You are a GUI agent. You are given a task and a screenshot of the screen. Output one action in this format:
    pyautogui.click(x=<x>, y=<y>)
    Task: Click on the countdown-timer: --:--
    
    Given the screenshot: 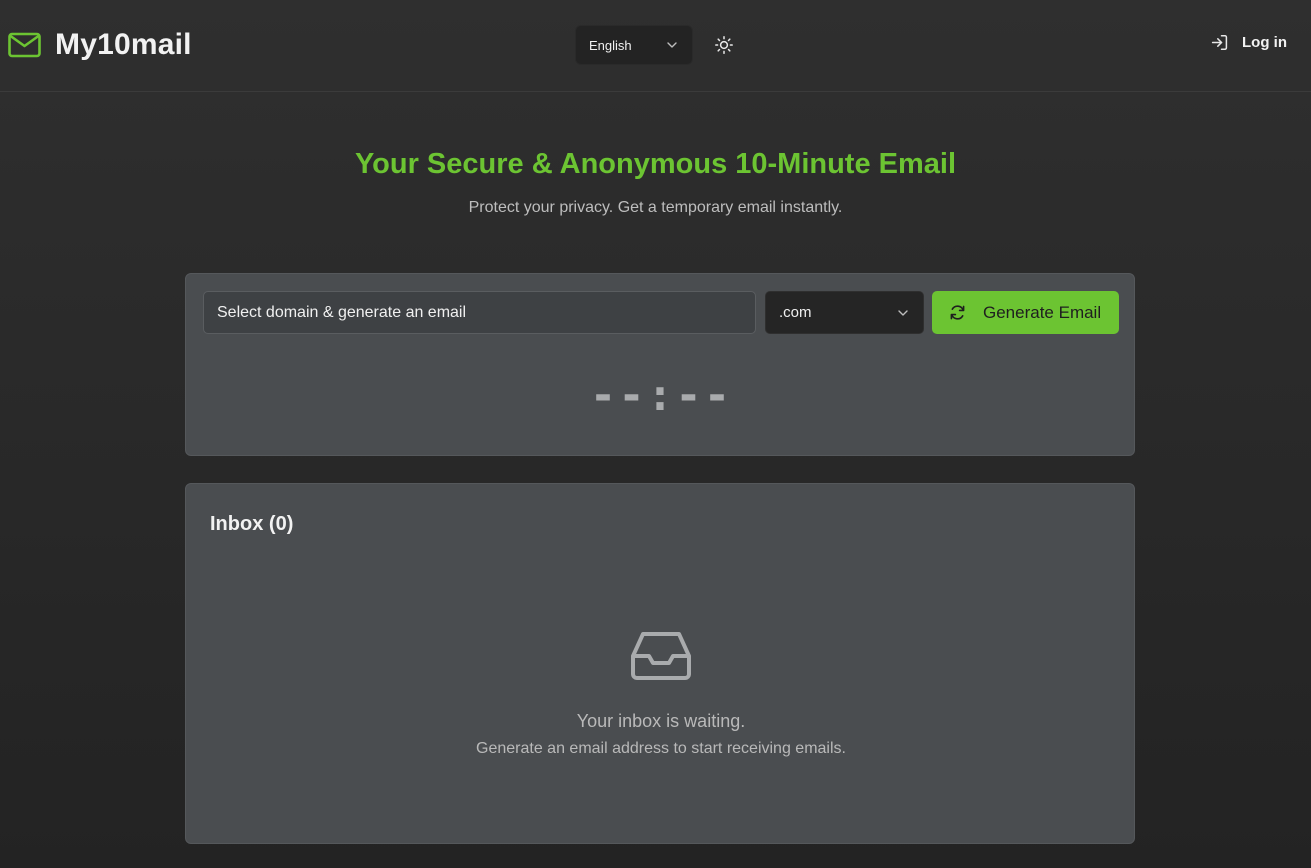 What is the action you would take?
    pyautogui.click(x=661, y=395)
    